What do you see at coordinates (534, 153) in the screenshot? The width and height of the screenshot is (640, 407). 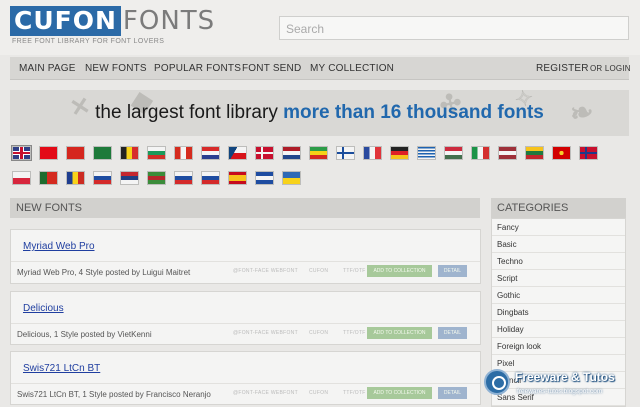 I see `flag-lithuania-icon` at bounding box center [534, 153].